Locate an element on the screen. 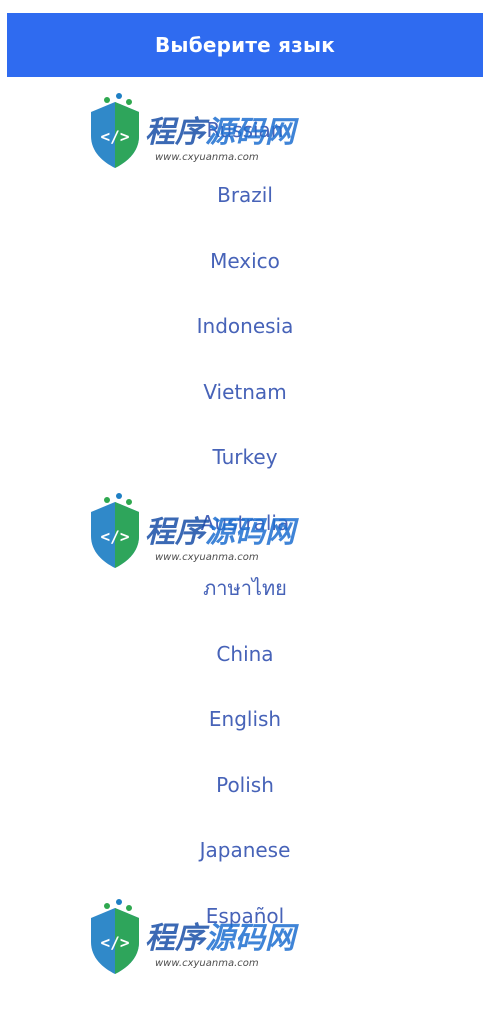 The width and height of the screenshot is (490, 1024). language-item-english: English is located at coordinates (245, 720).